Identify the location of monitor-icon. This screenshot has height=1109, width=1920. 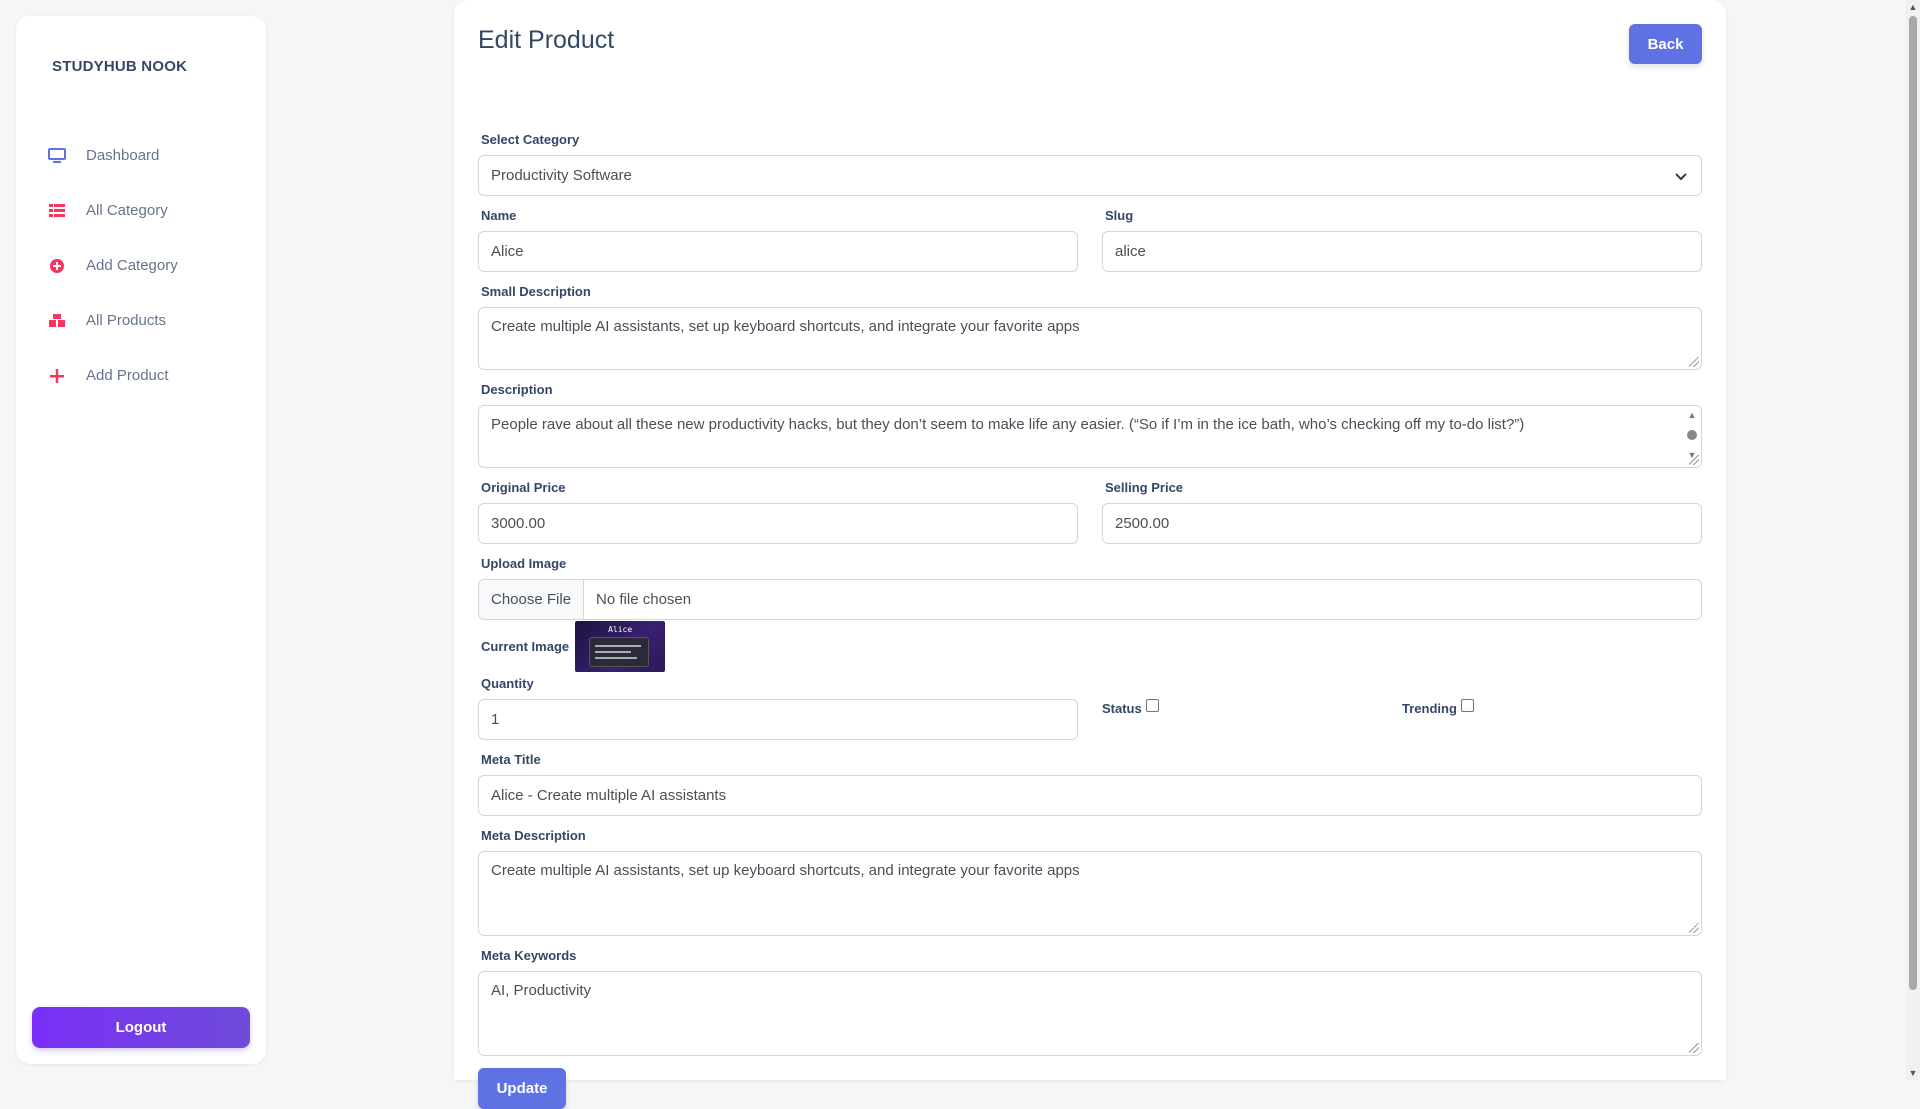
(57, 156).